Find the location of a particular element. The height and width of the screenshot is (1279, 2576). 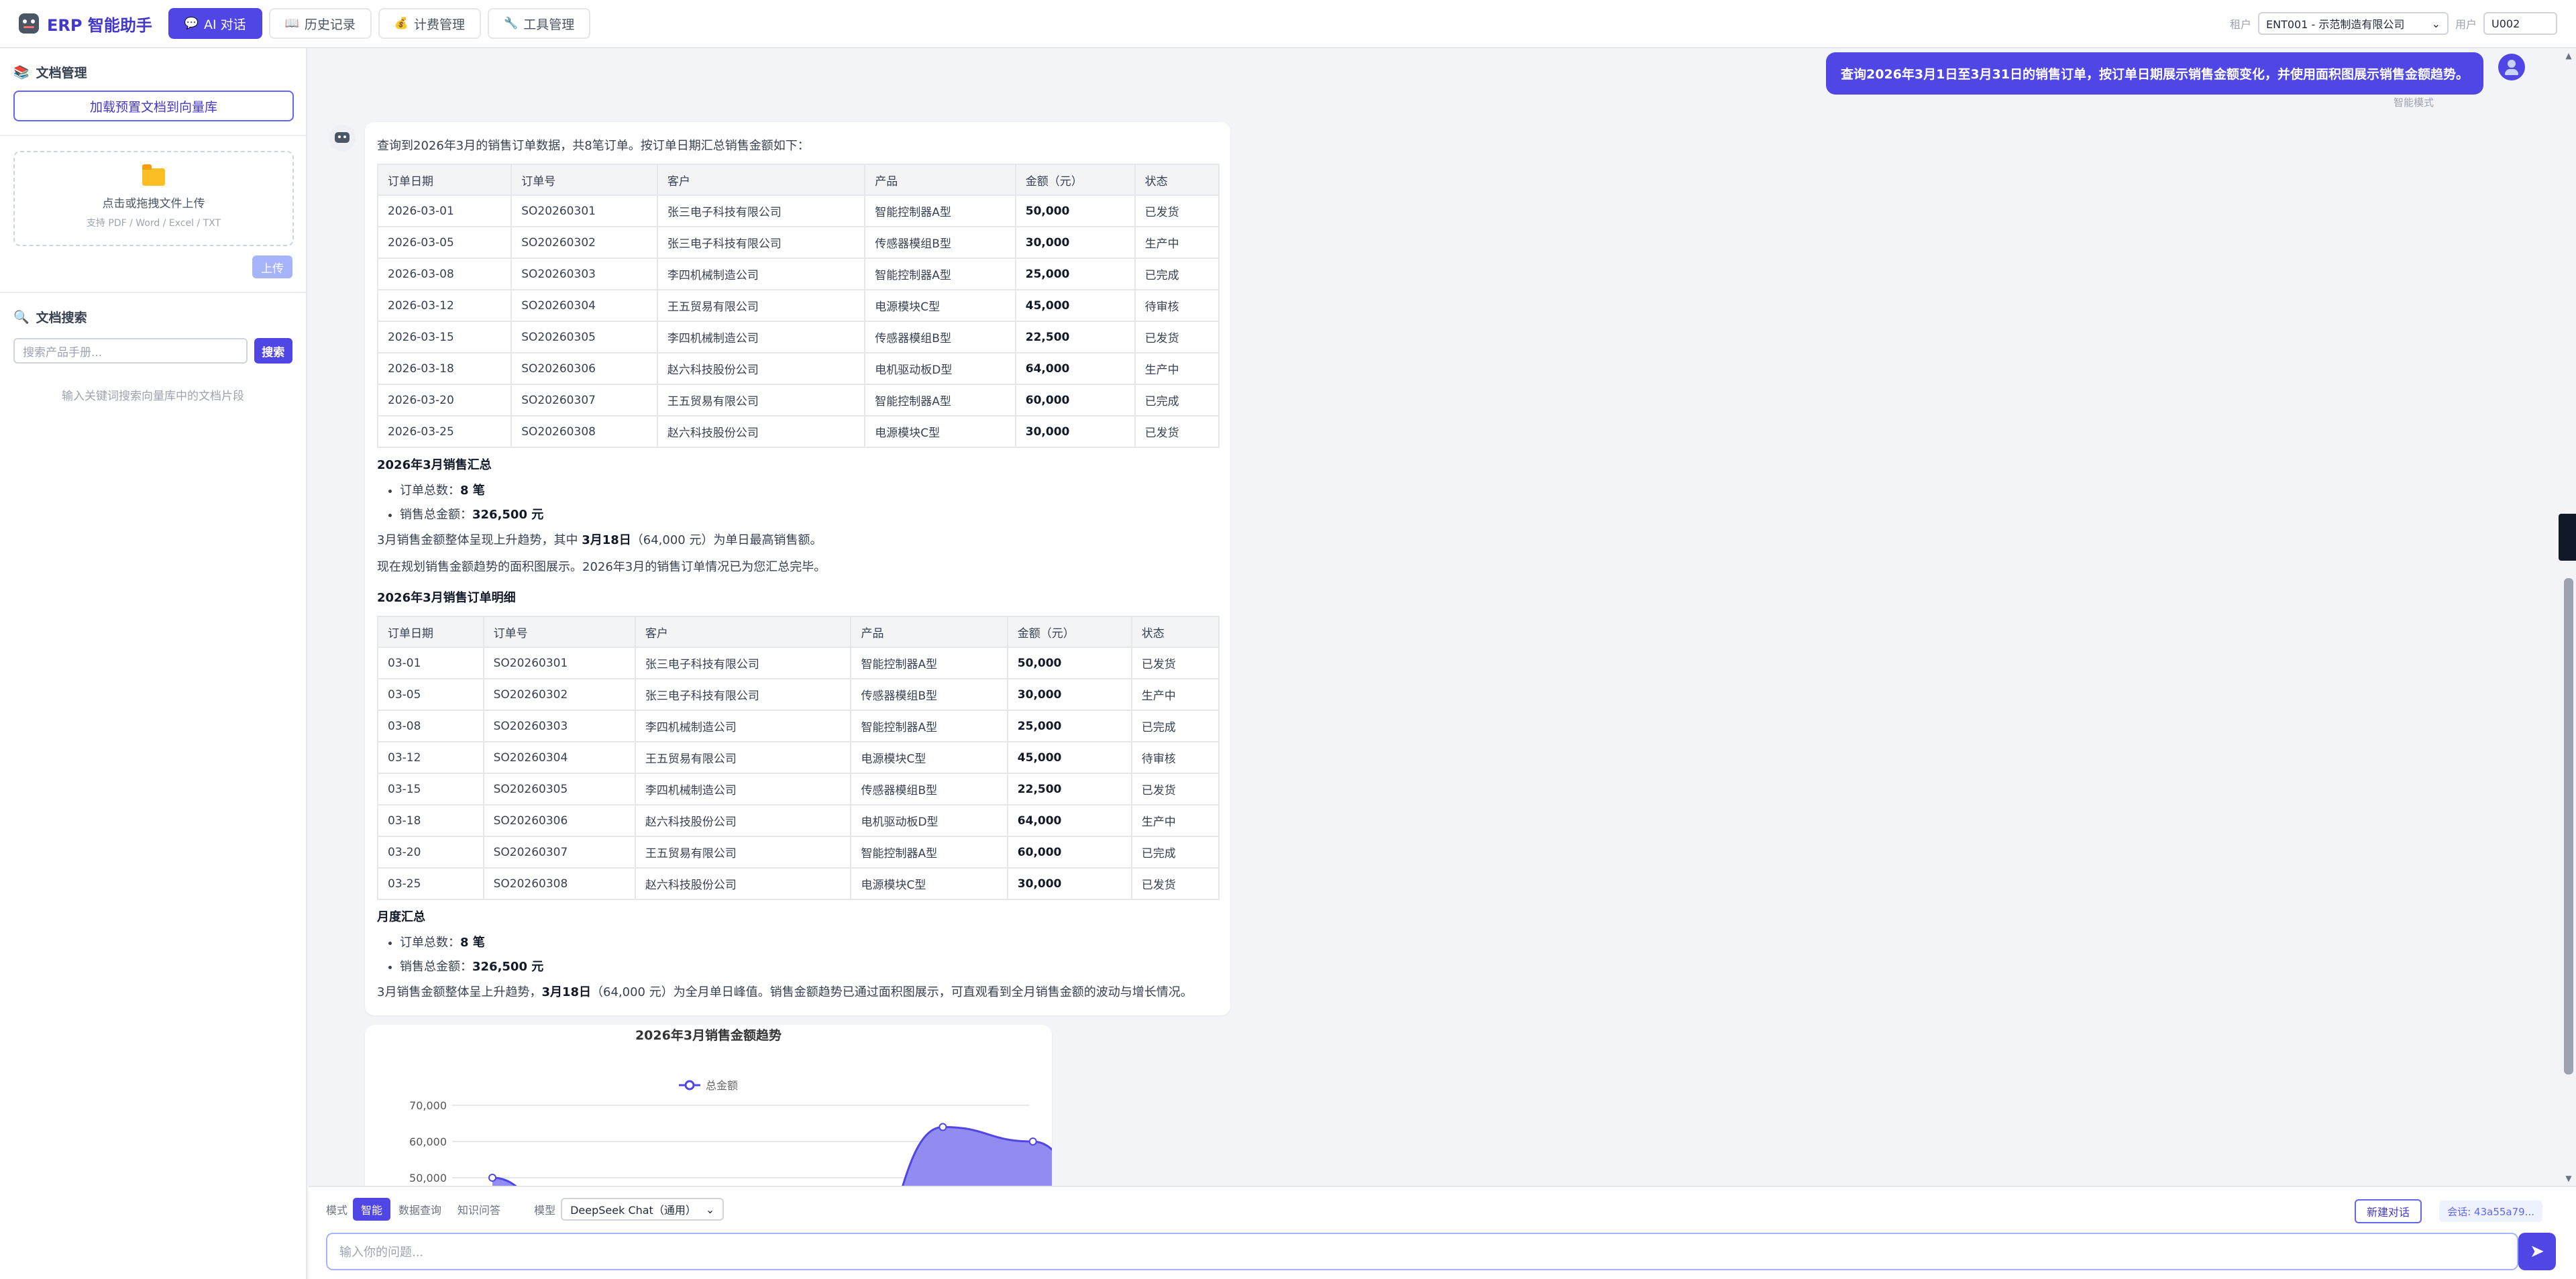

upload-button: 上传 is located at coordinates (272, 267).